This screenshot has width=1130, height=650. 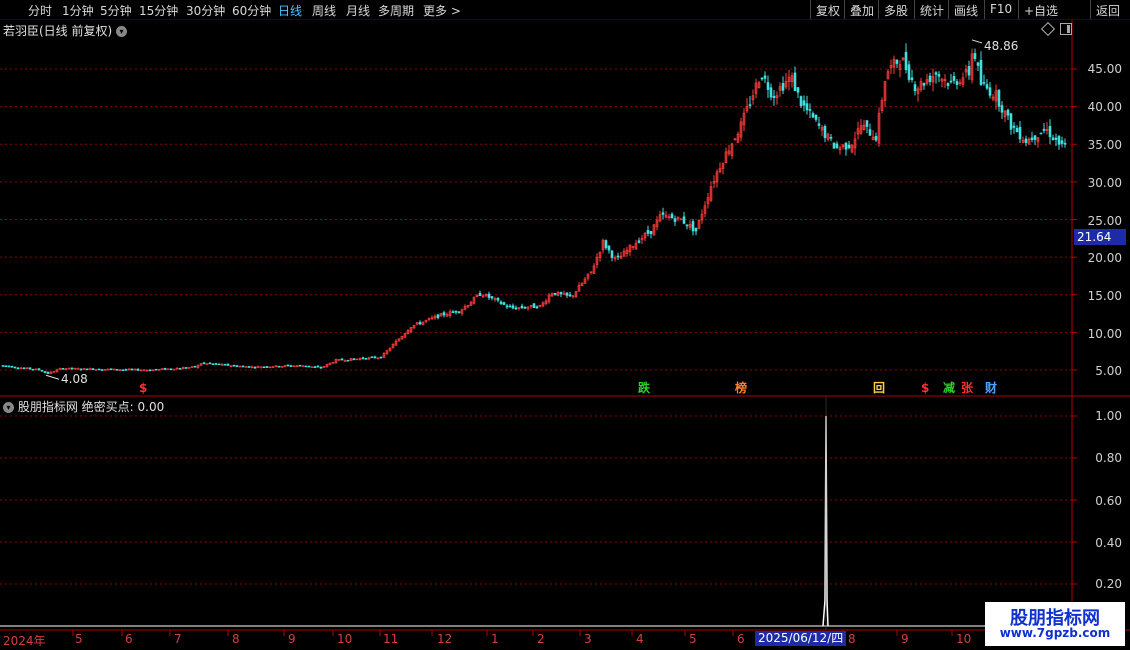 I want to click on y-tick: 10.00, so click(x=1104, y=334).